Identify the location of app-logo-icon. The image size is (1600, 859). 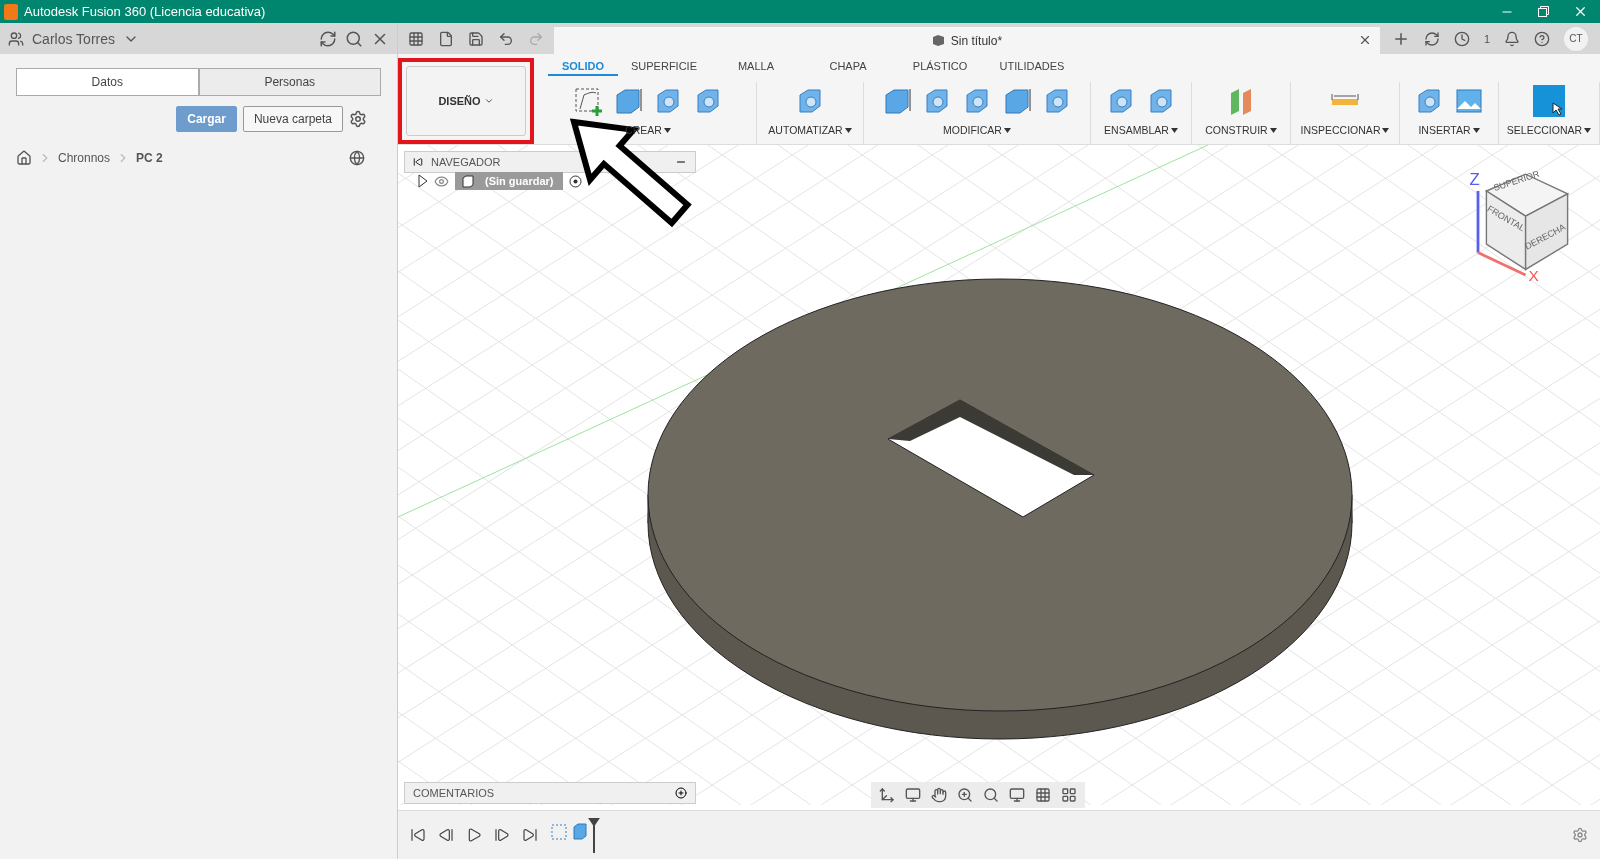
(11, 11).